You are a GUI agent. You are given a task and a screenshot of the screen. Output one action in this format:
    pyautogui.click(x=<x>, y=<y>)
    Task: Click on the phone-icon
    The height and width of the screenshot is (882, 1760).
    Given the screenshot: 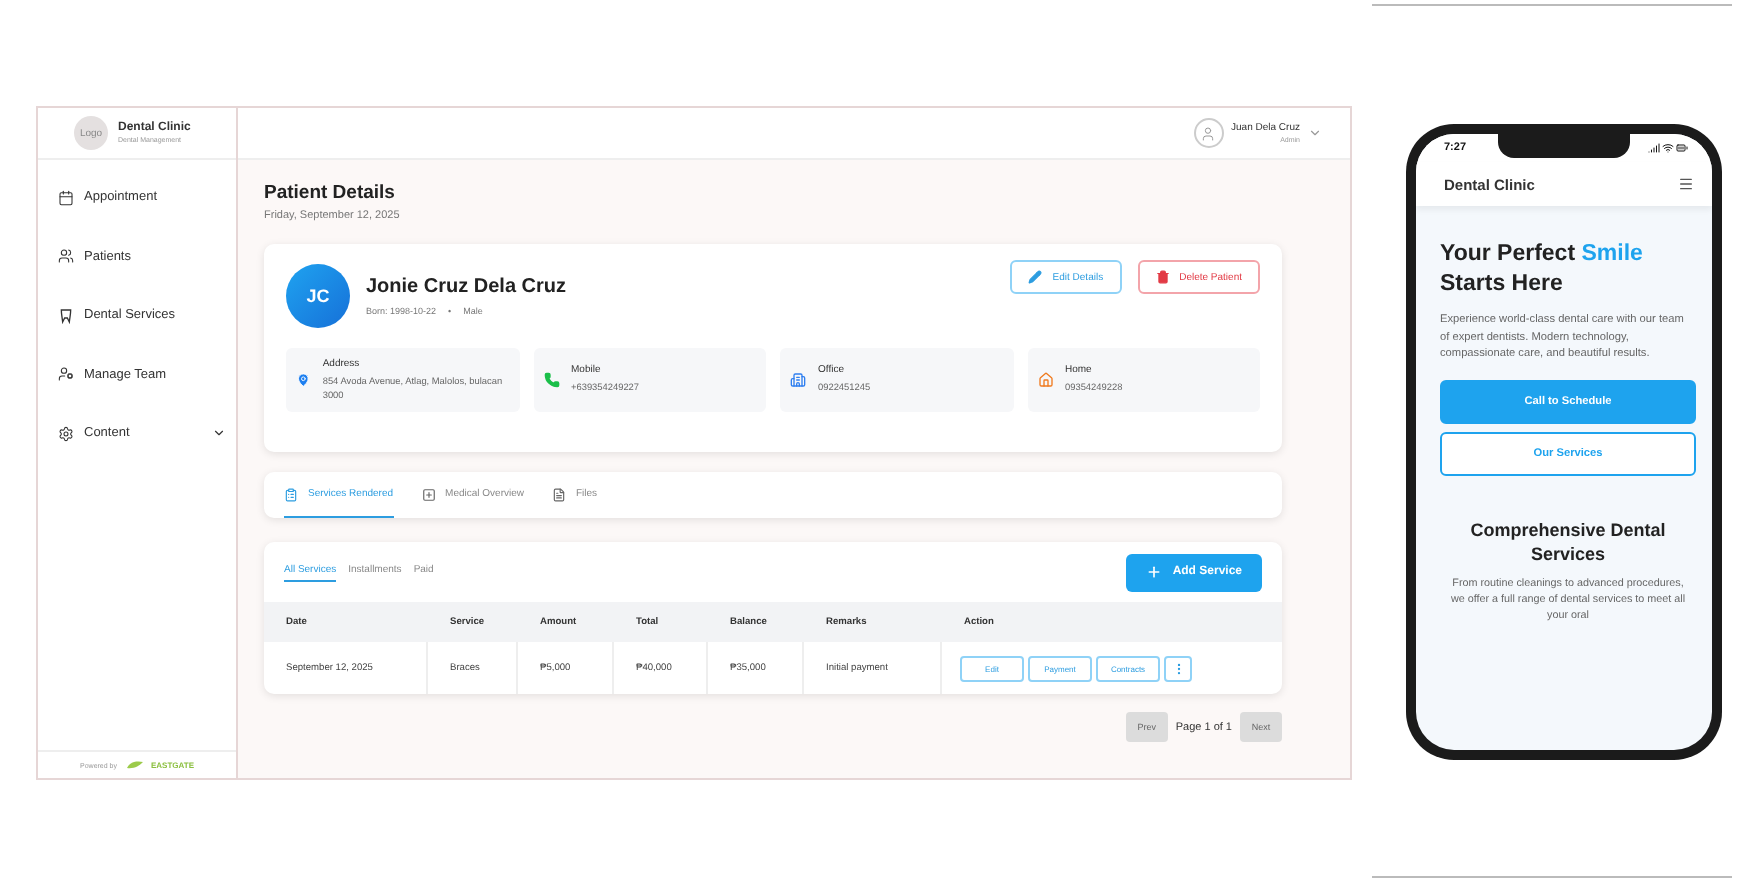 What is the action you would take?
    pyautogui.click(x=551, y=380)
    